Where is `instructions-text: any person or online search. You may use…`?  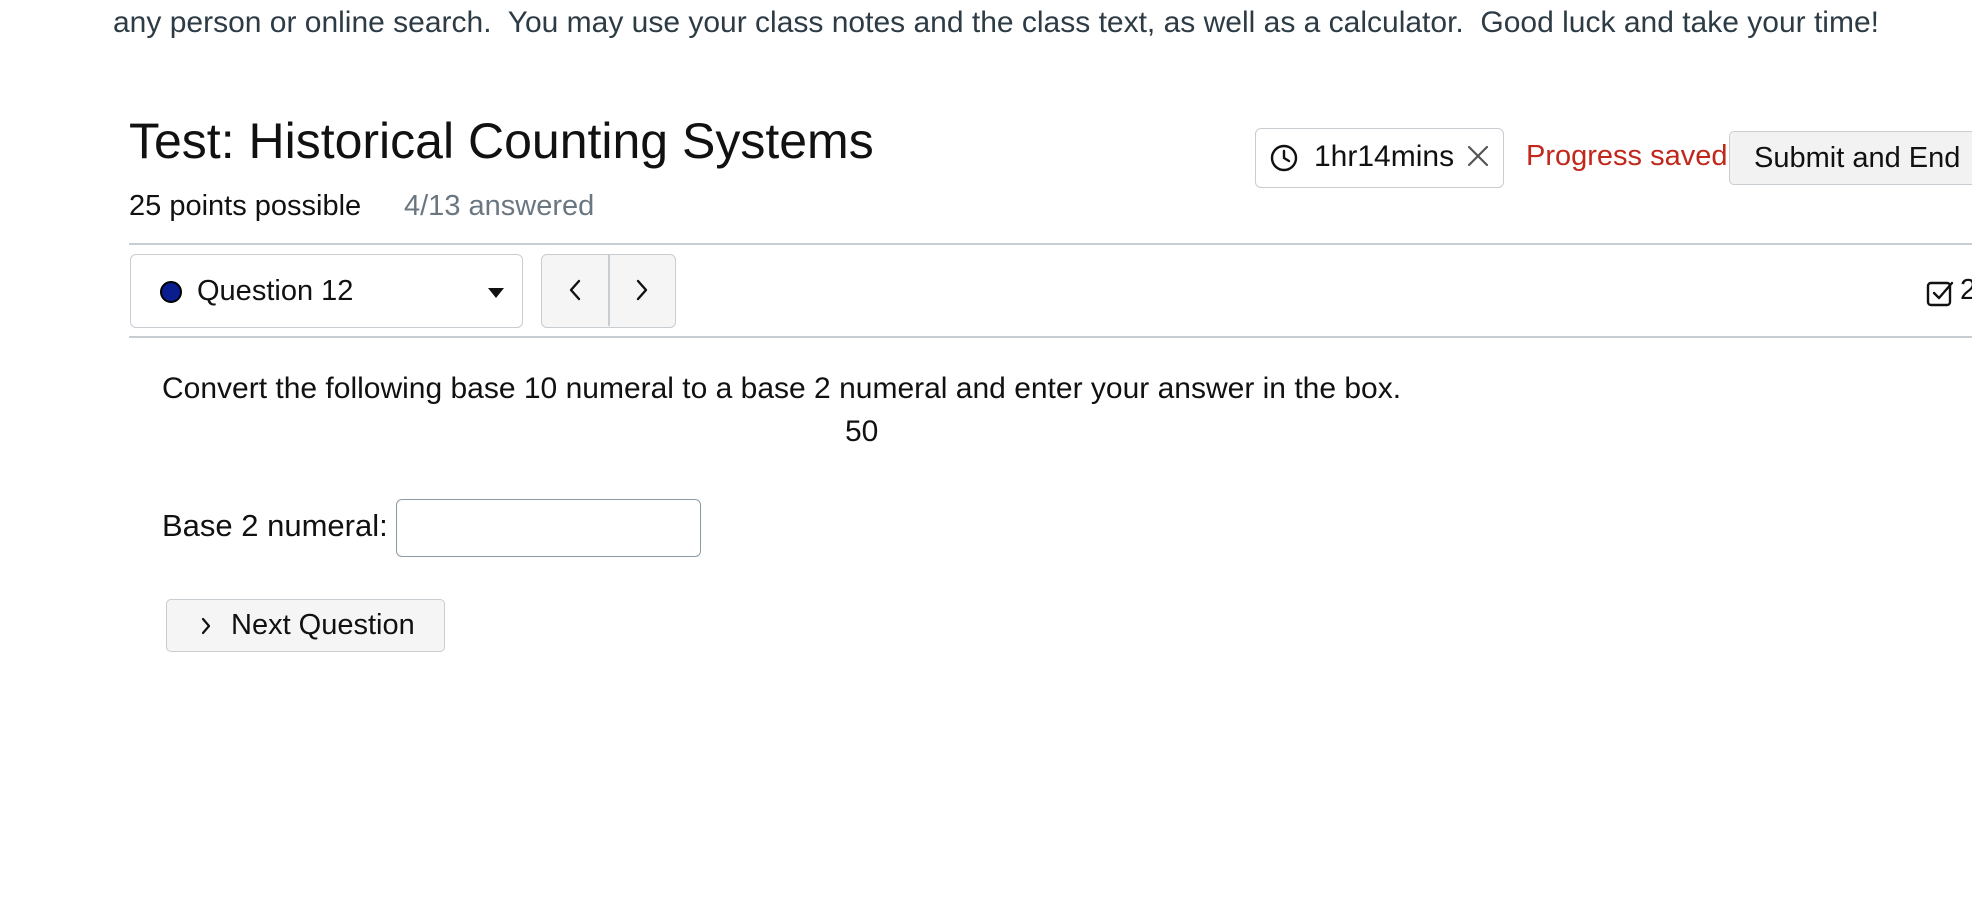 instructions-text: any person or online search. You may use… is located at coordinates (996, 22).